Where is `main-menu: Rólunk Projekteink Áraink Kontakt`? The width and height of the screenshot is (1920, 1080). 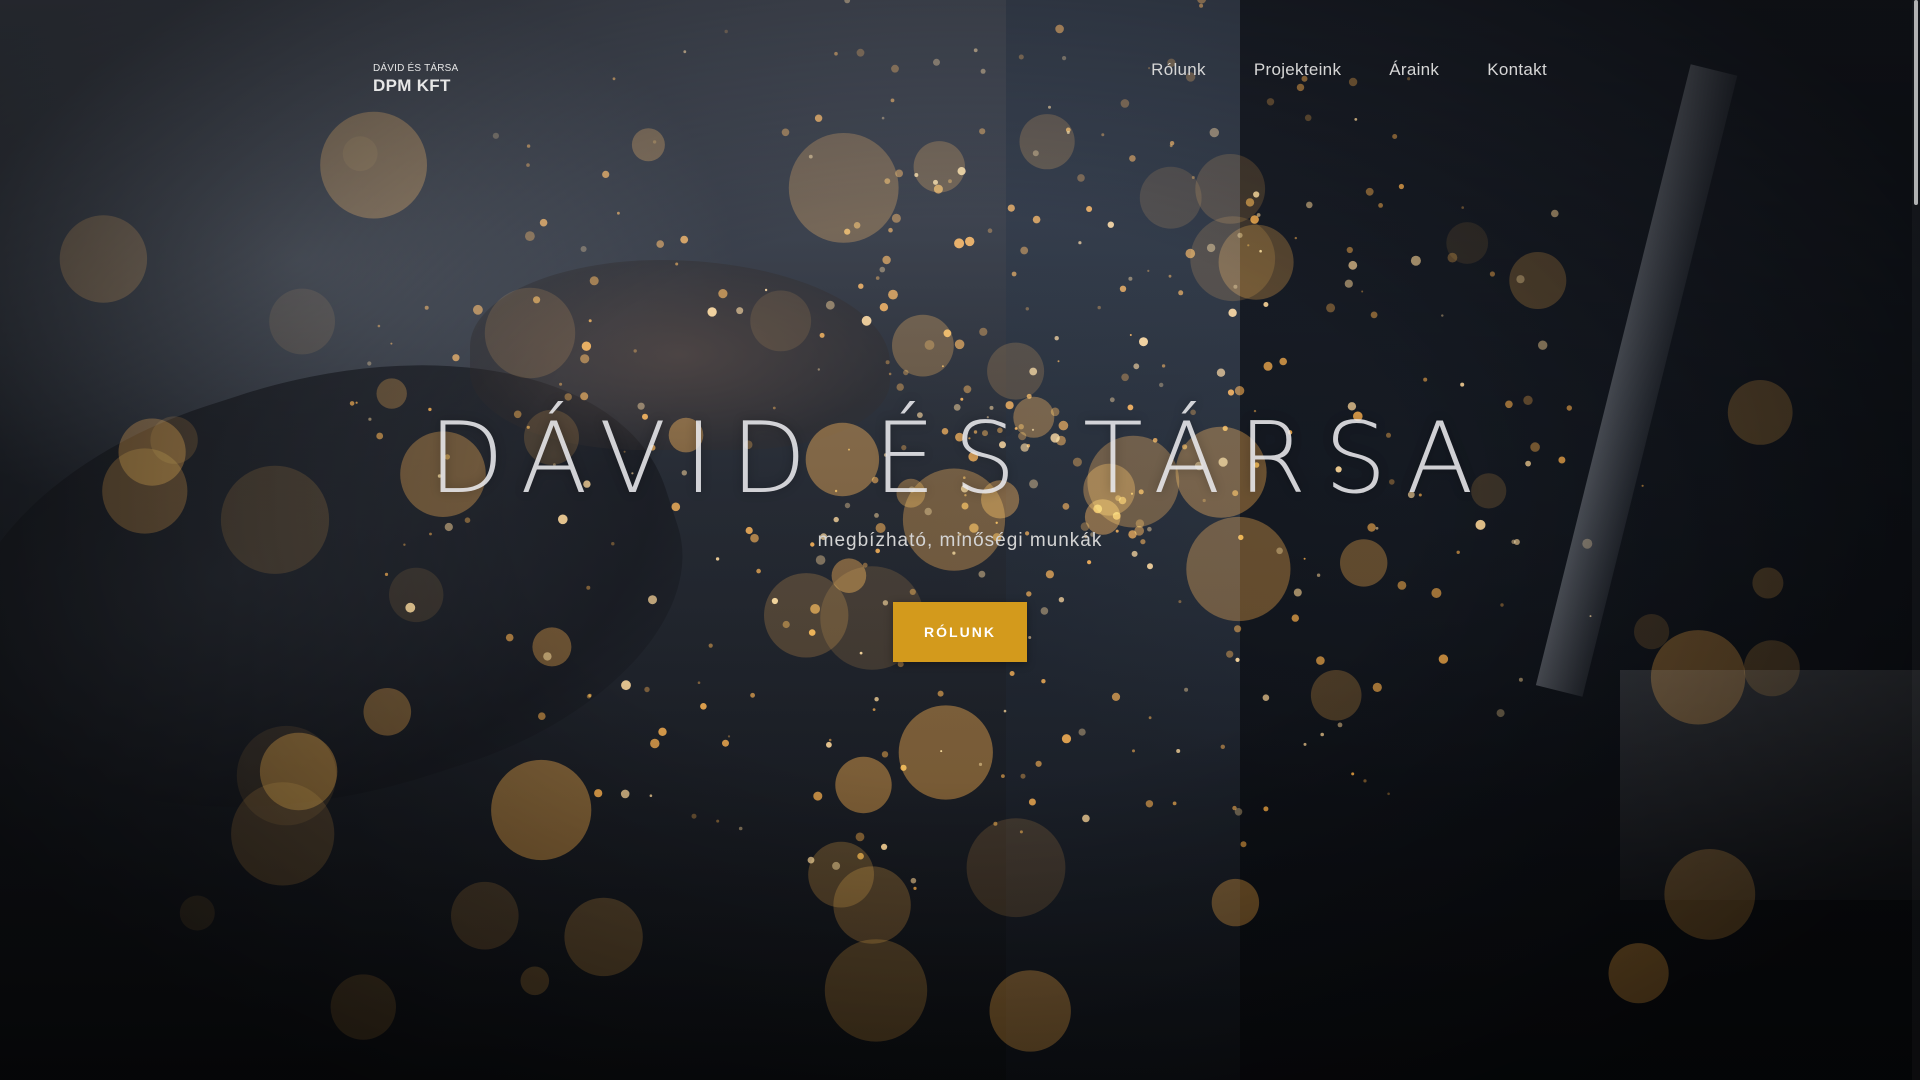 main-menu: Rólunk Projekteink Áraink Kontakt is located at coordinates (1349, 70).